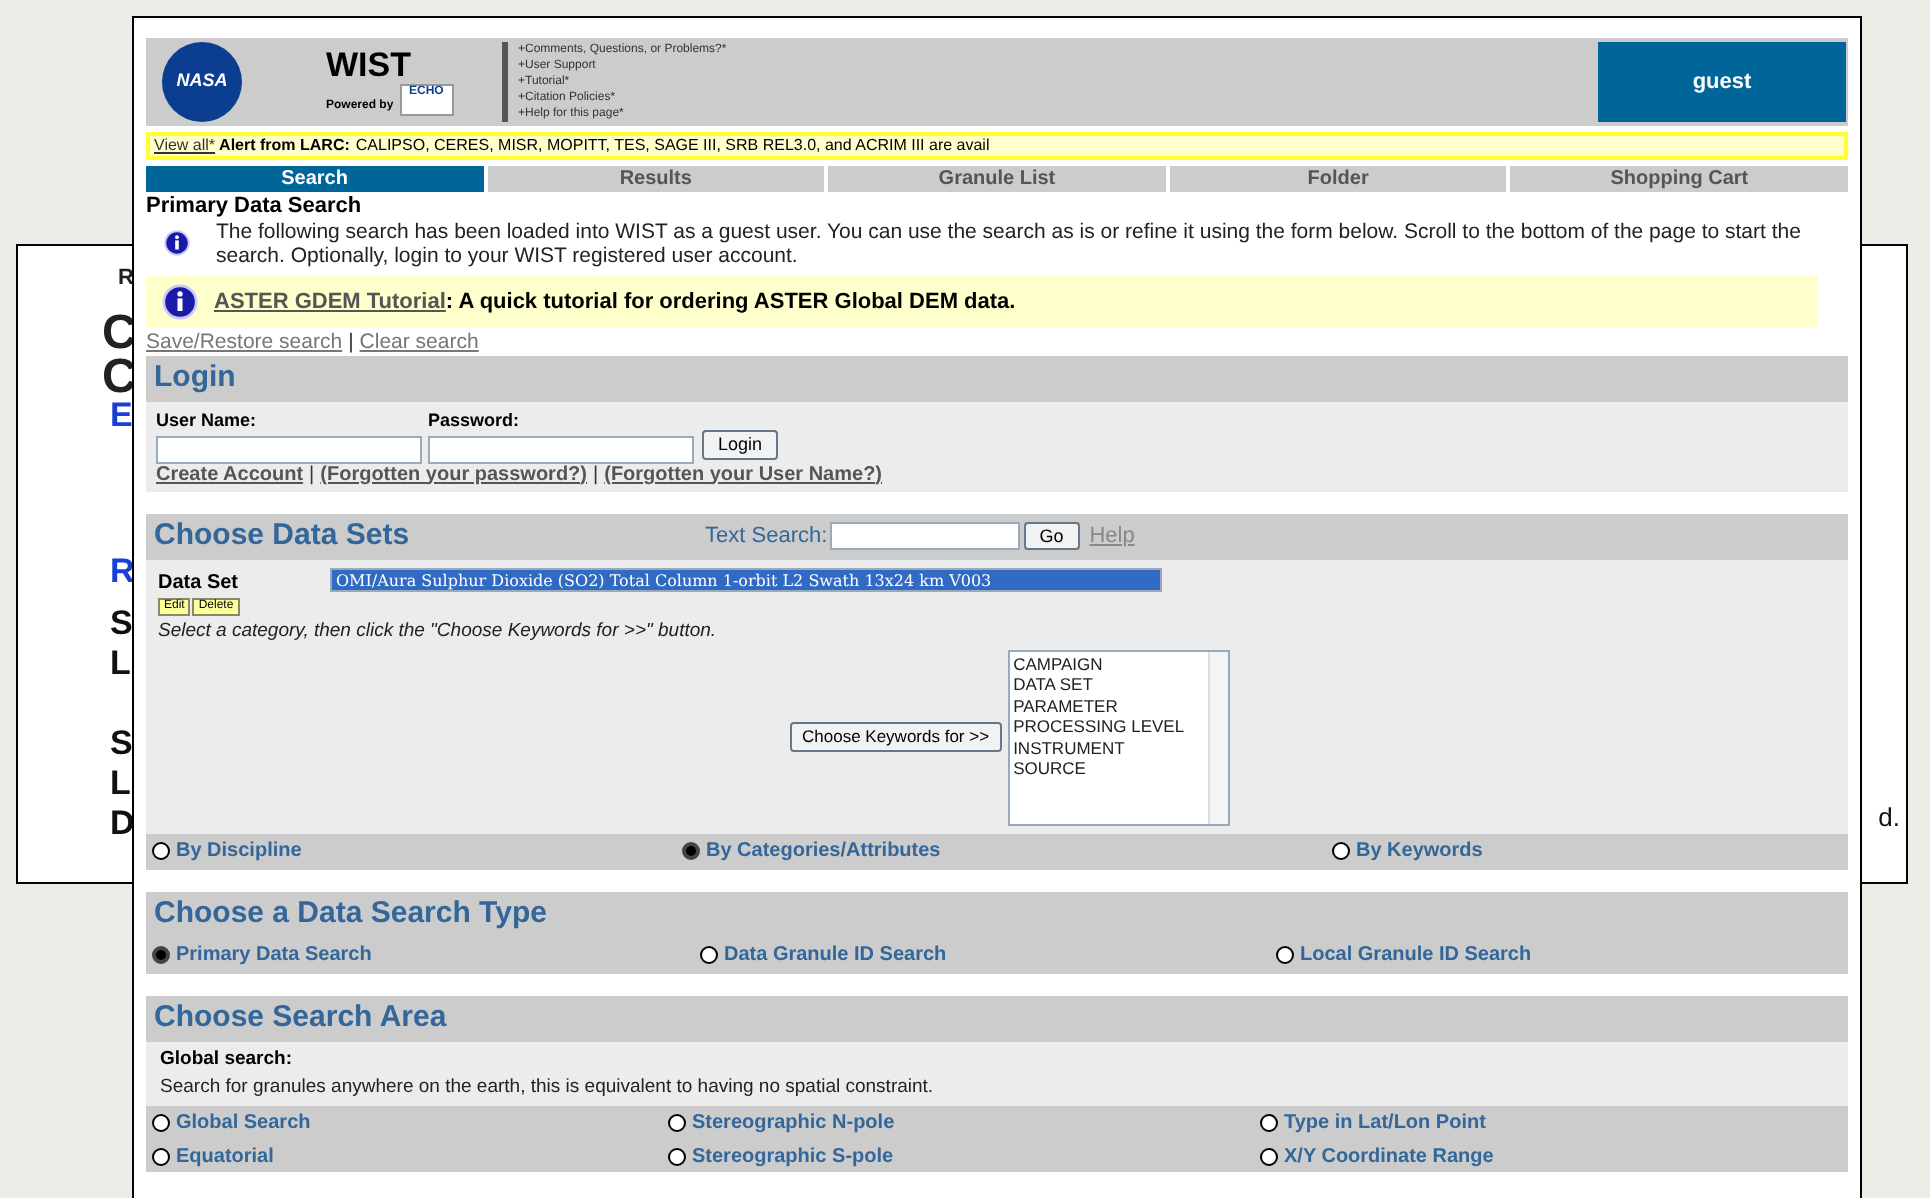 The height and width of the screenshot is (1198, 1930). I want to click on option-label: By Categories/Attributes, so click(823, 851).